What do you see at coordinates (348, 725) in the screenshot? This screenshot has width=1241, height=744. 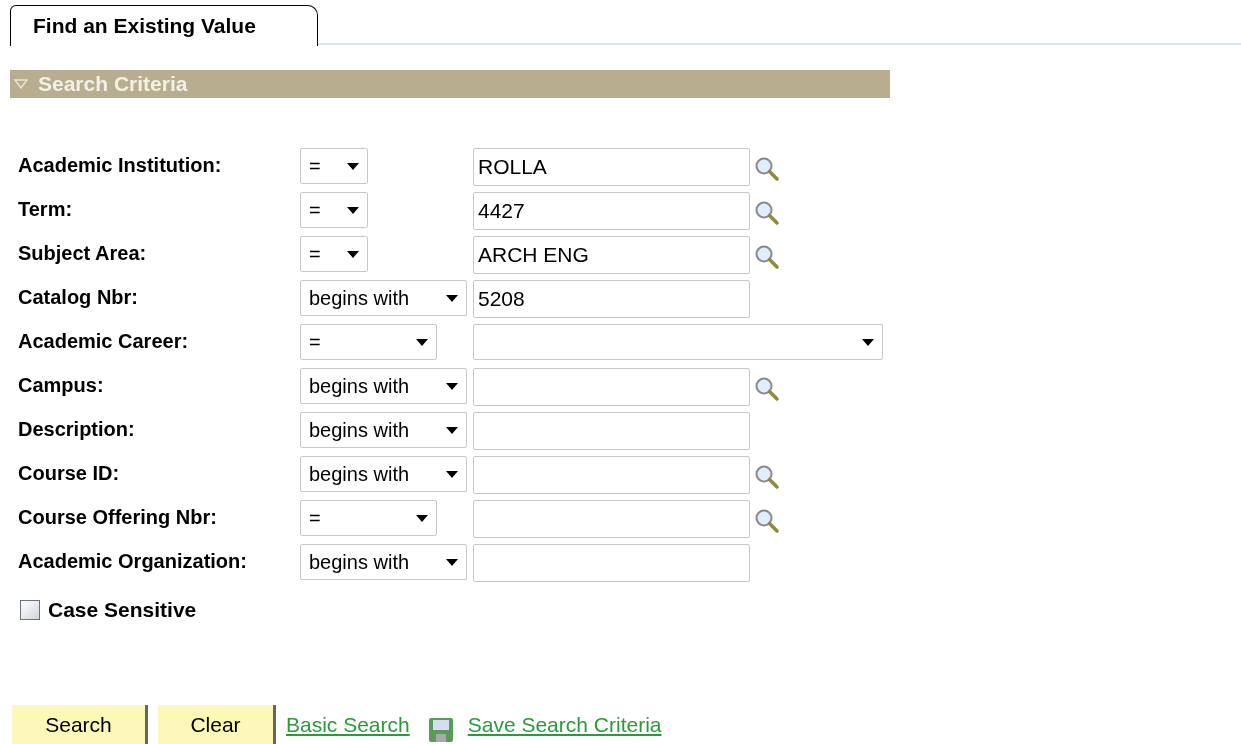 I see `link: Basic Search` at bounding box center [348, 725].